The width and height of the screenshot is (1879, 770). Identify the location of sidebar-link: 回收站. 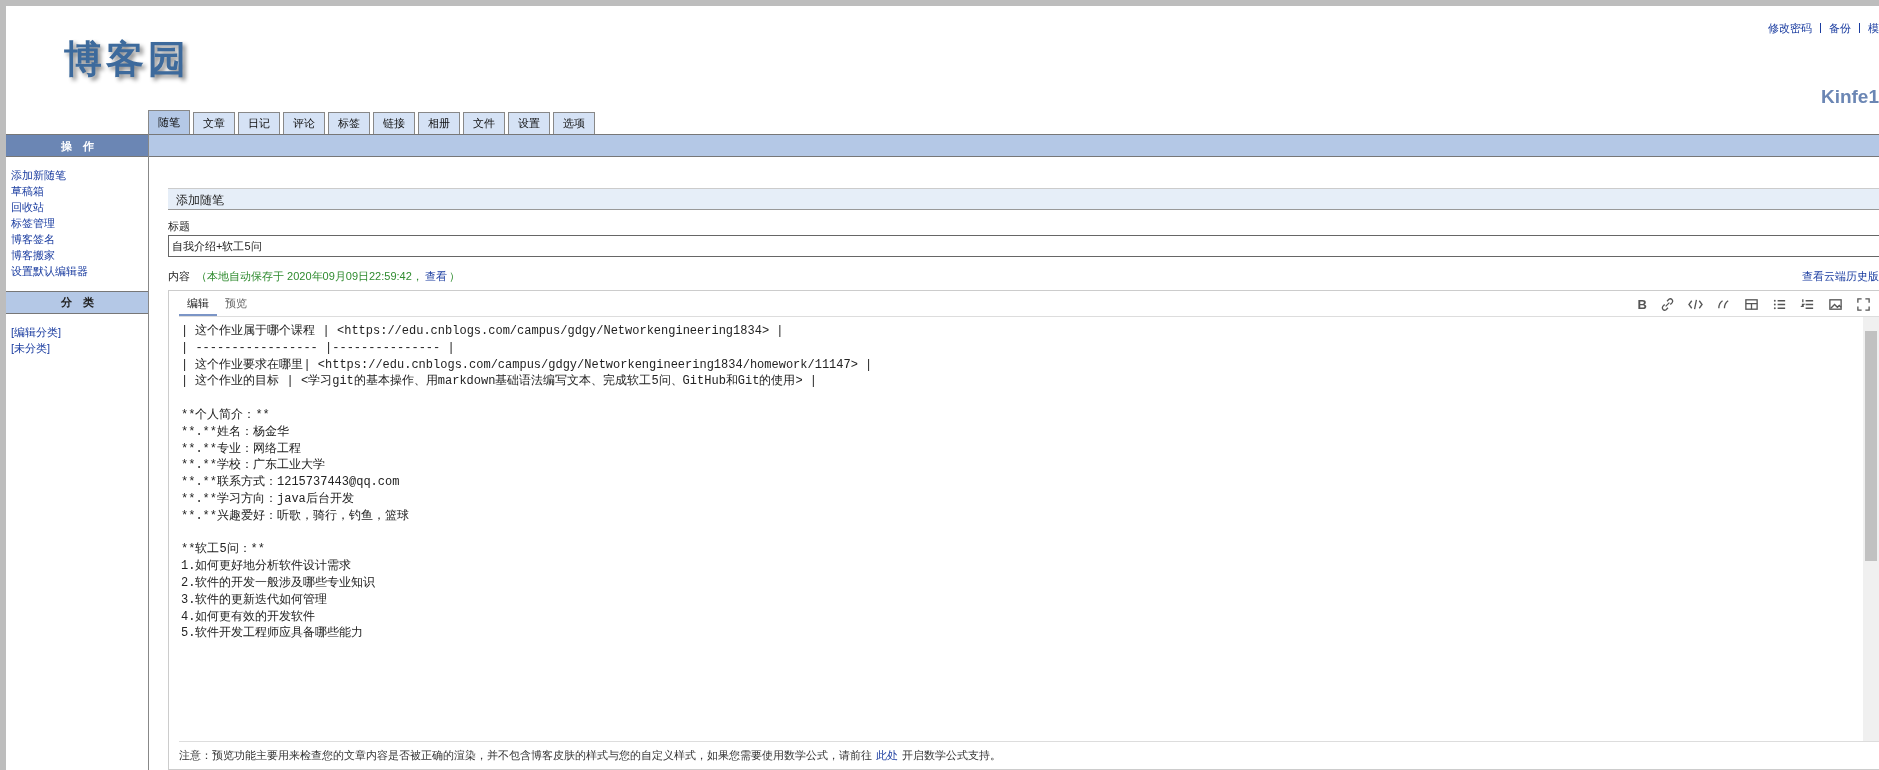
(27, 207).